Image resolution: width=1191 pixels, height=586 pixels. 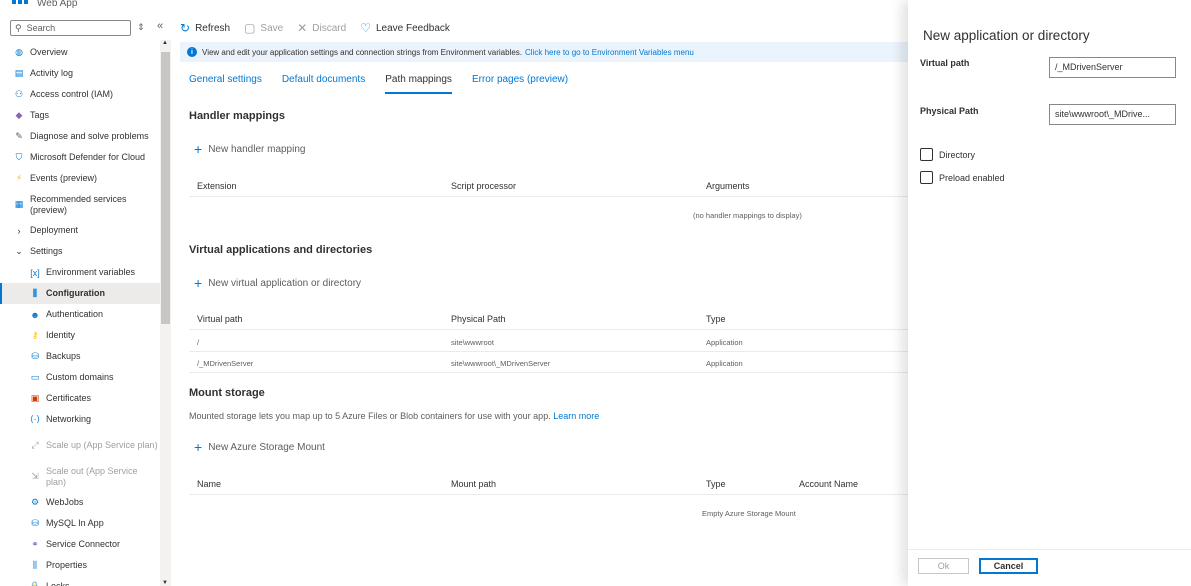 I want to click on tab-error-pages: Error pages (preview), so click(x=520, y=84).